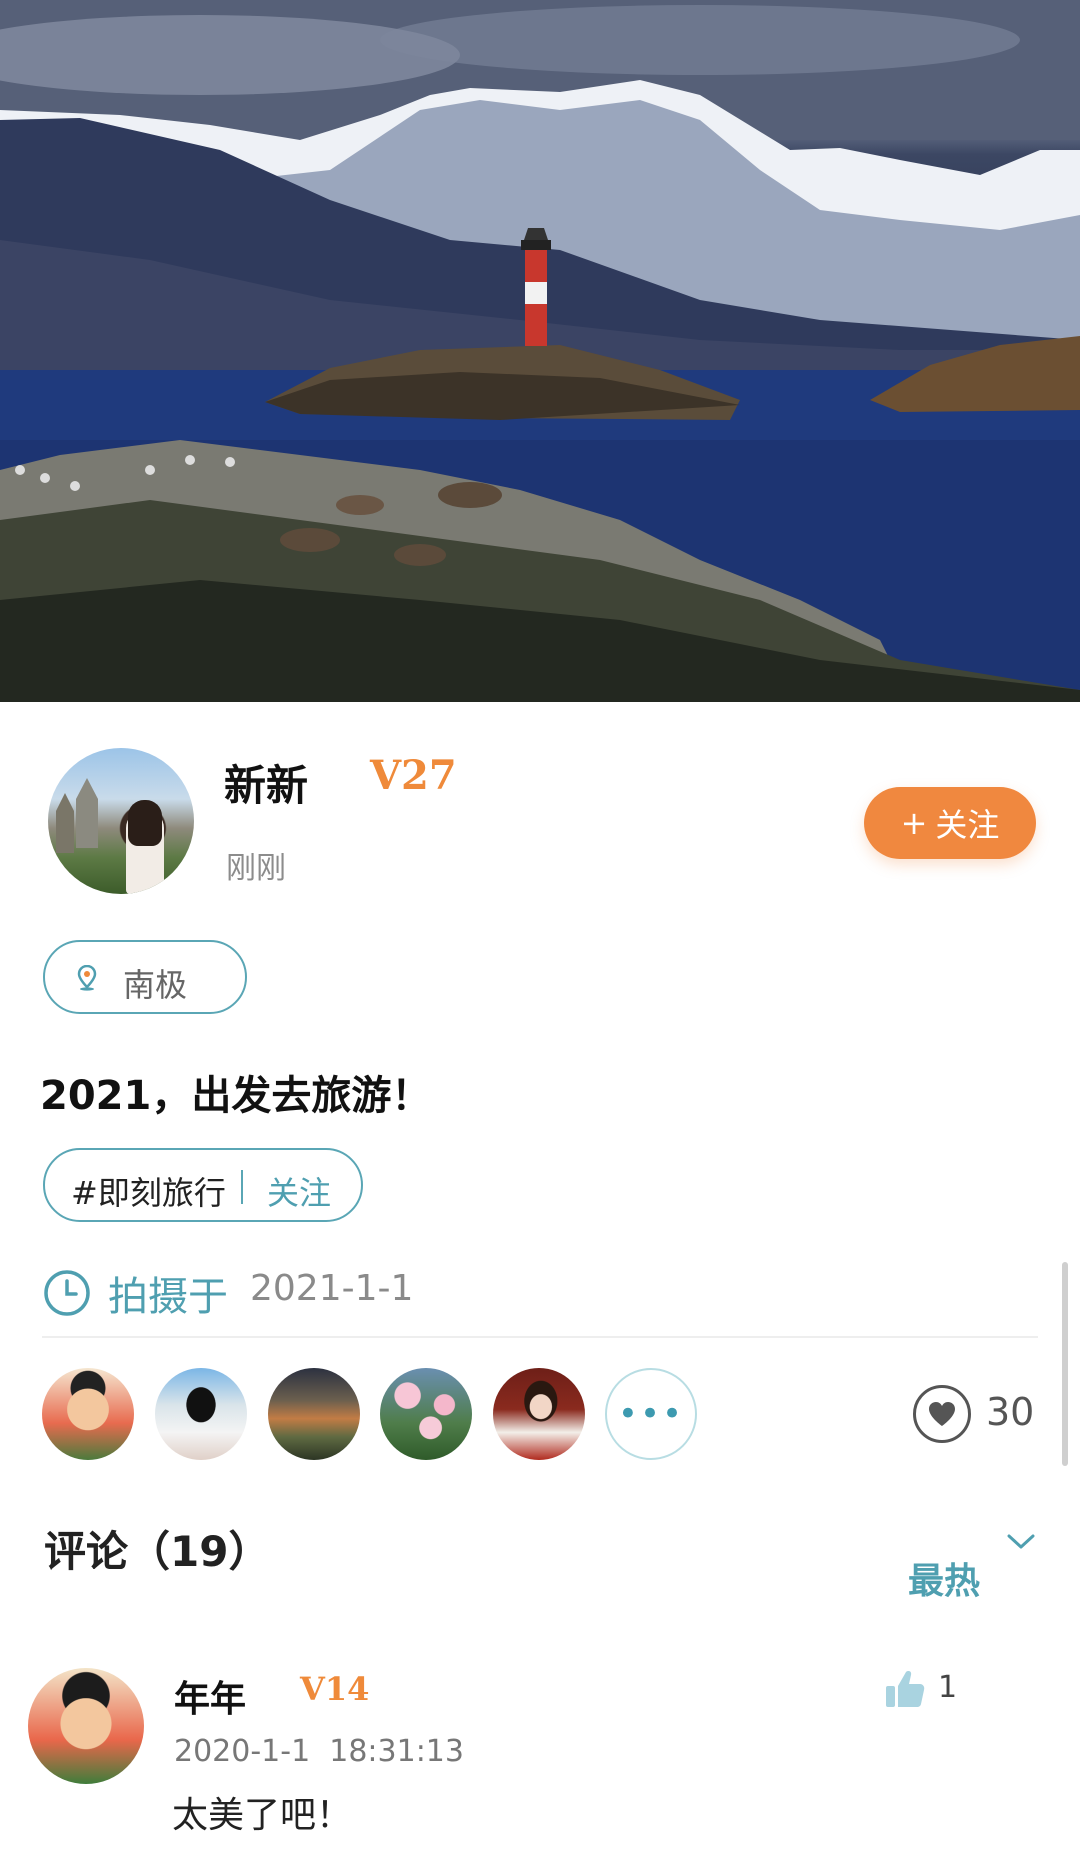  I want to click on topic-tag: #即刻旅行, so click(148, 1191).